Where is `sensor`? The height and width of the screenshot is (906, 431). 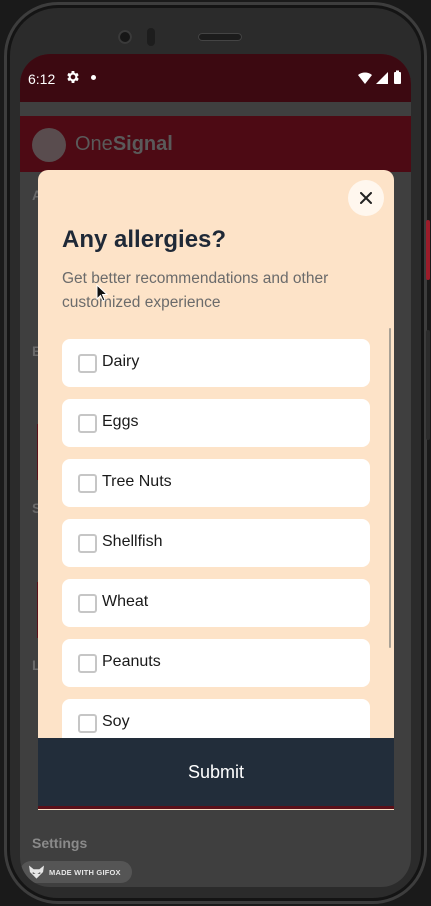
sensor is located at coordinates (151, 37).